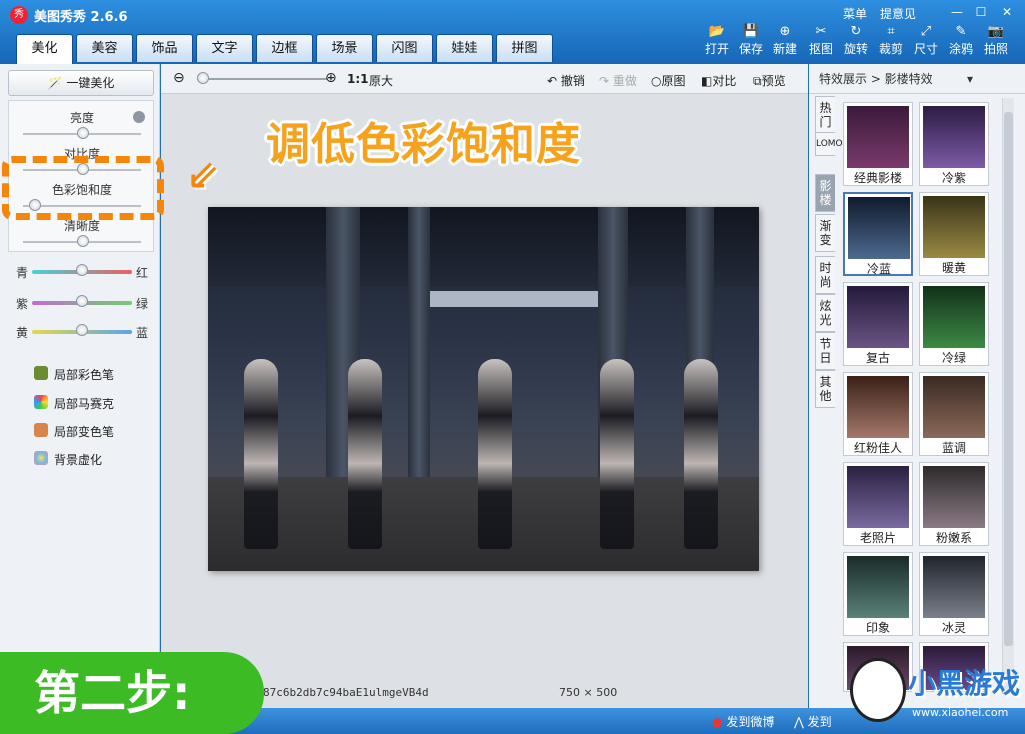  I want to click on effects-scrollbar, so click(1008, 396).